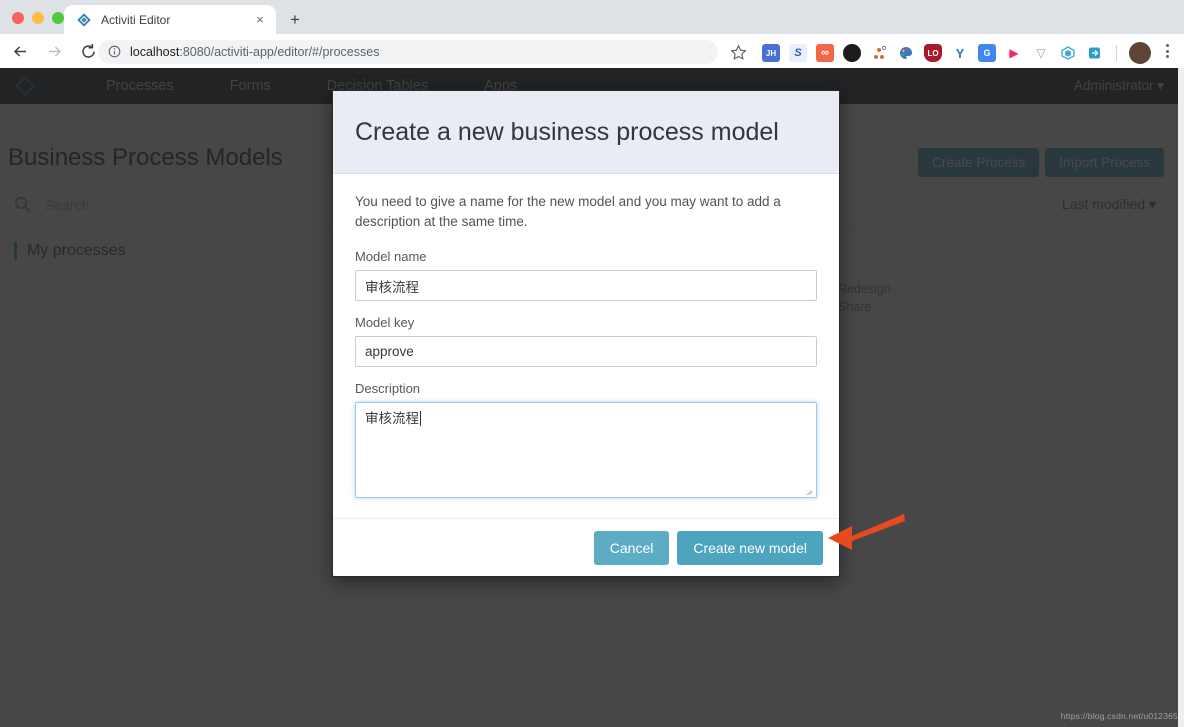 This screenshot has width=1184, height=727. Describe the element at coordinates (586, 450) in the screenshot. I see `description-textarea: 审核流程` at that location.